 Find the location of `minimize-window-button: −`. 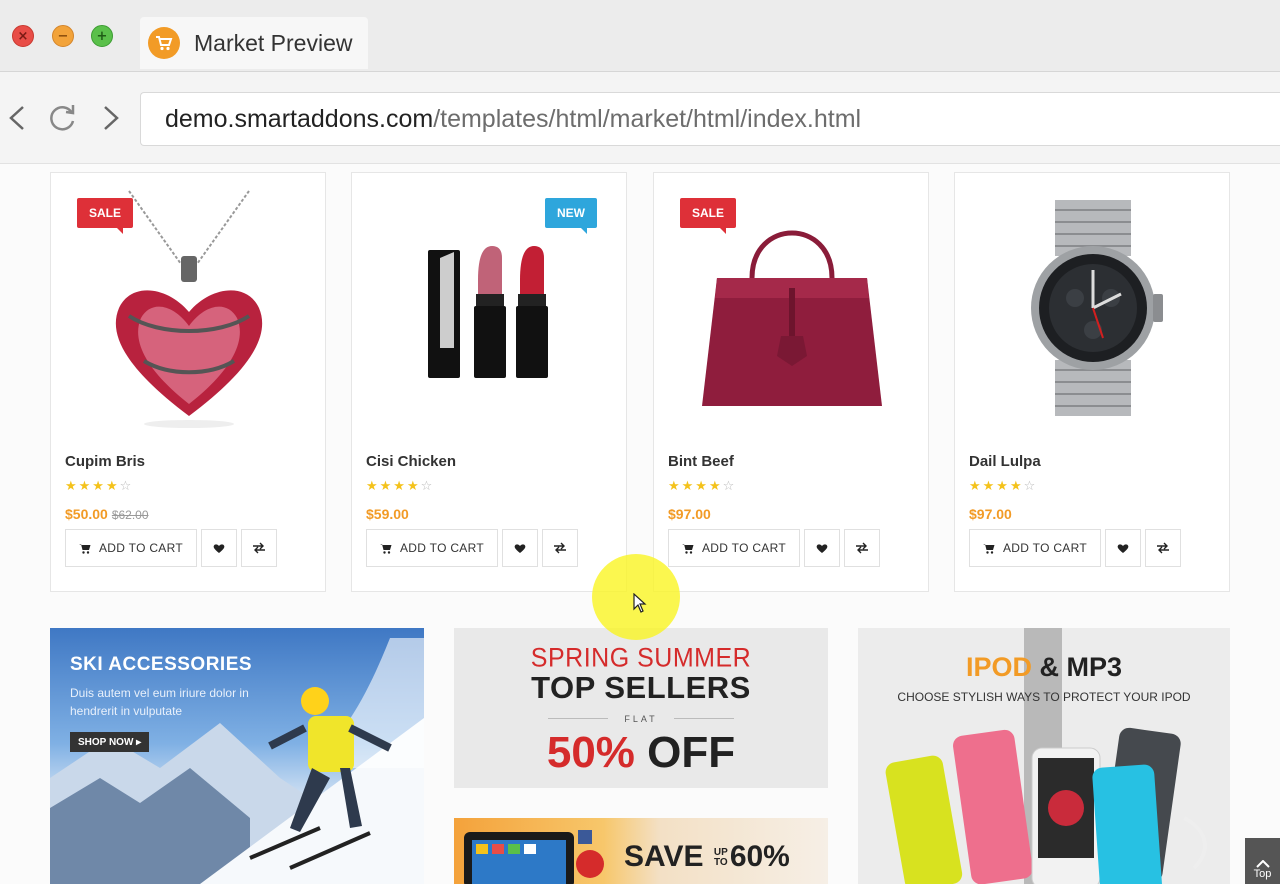

minimize-window-button: − is located at coordinates (63, 36).